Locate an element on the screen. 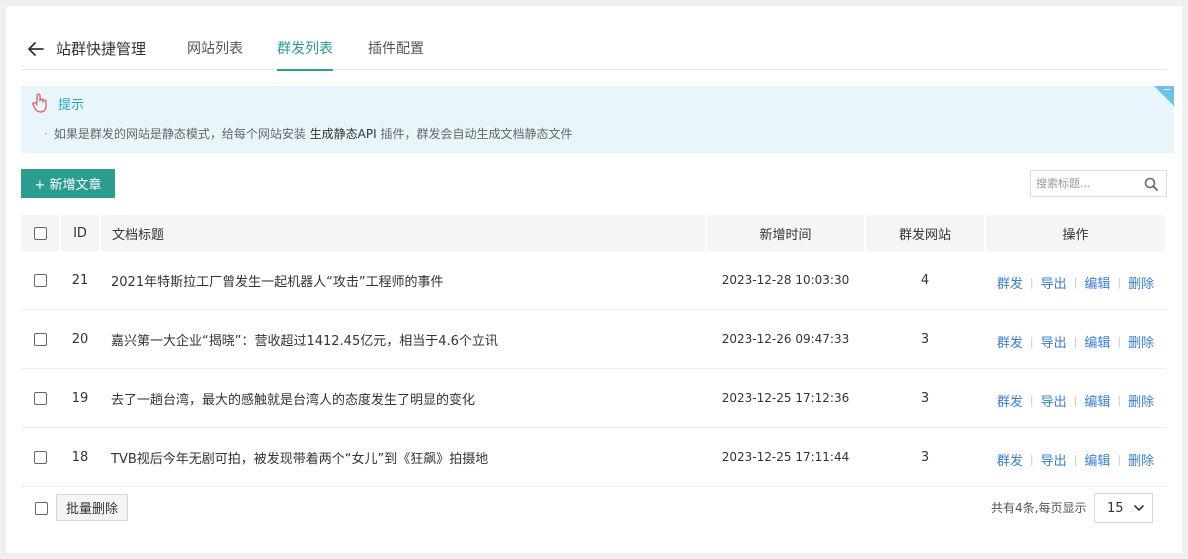  tab-site-list: 网站列表 is located at coordinates (215, 54).